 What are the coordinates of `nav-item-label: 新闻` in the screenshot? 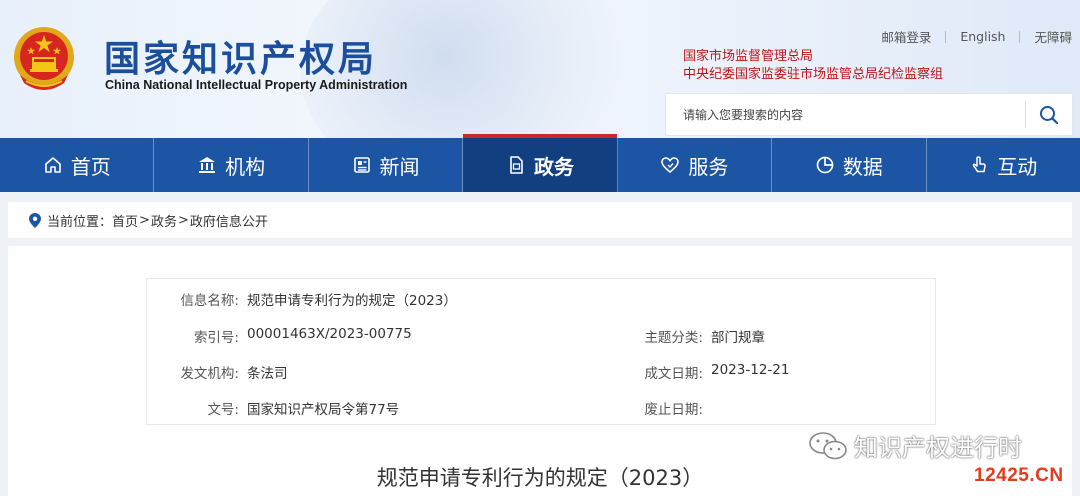 It's located at (399, 166).